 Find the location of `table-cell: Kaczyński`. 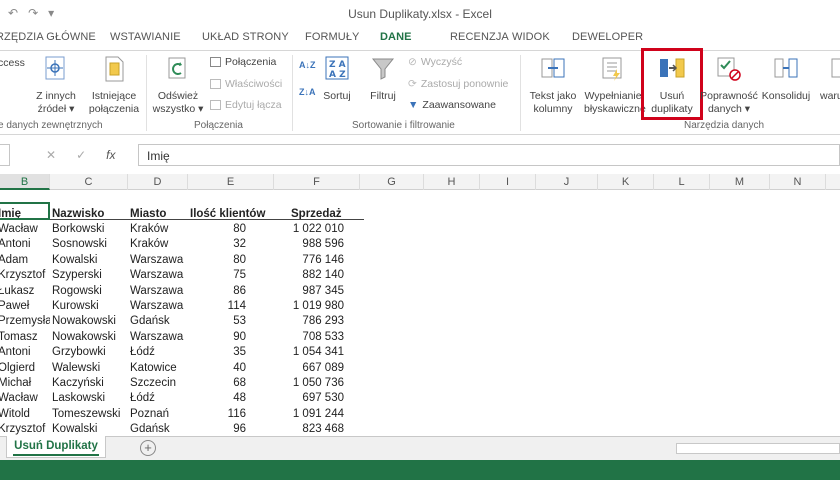

table-cell: Kaczyński is located at coordinates (91, 383).